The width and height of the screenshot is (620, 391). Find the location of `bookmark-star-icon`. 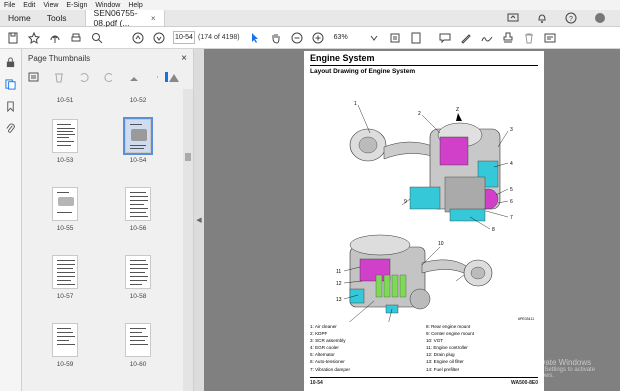

bookmark-star-icon is located at coordinates (34, 38).